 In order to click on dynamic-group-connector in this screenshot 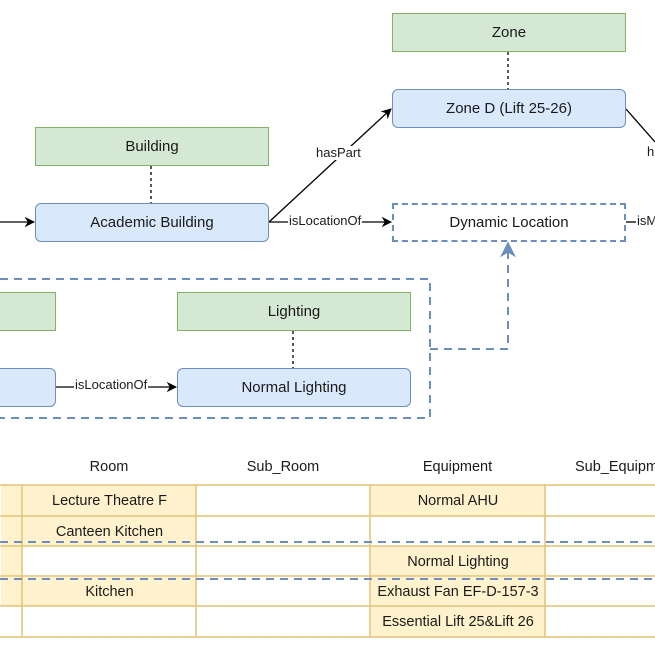, I will do `click(473, 295)`.